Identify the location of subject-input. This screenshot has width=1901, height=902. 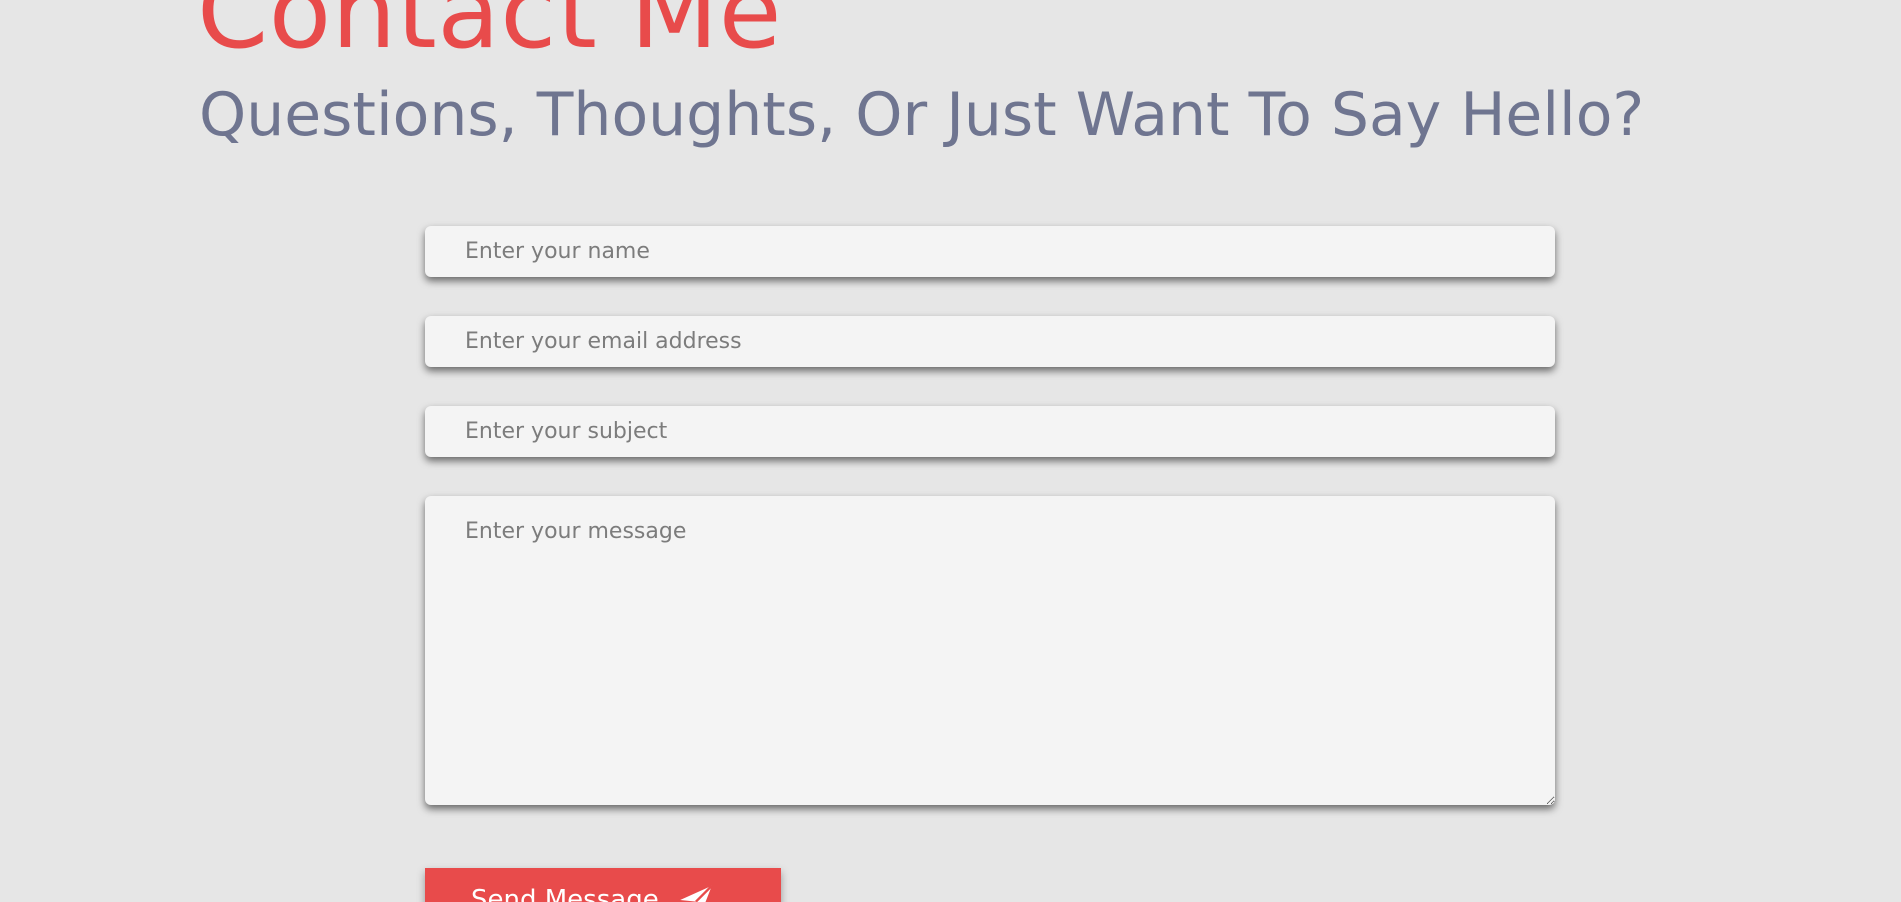
(990, 431).